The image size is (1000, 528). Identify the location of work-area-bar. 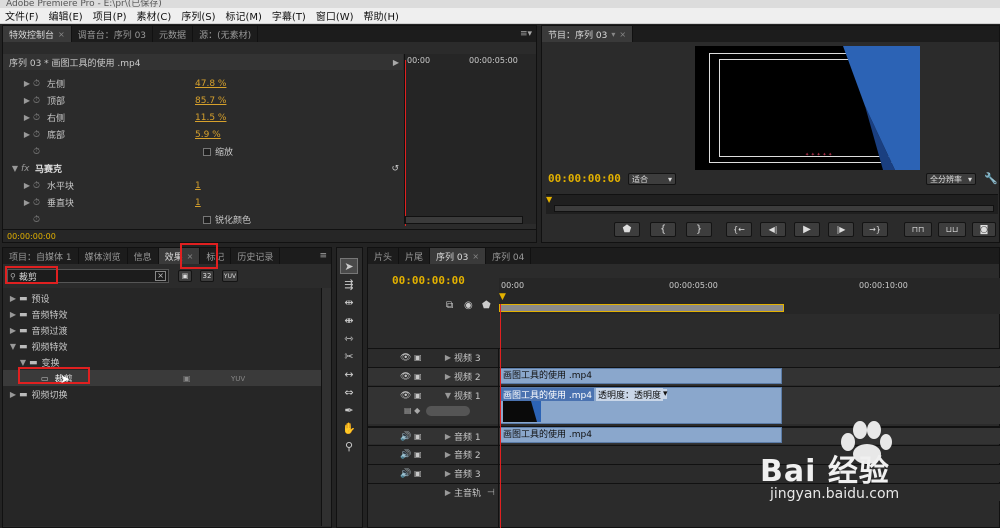
(641, 308).